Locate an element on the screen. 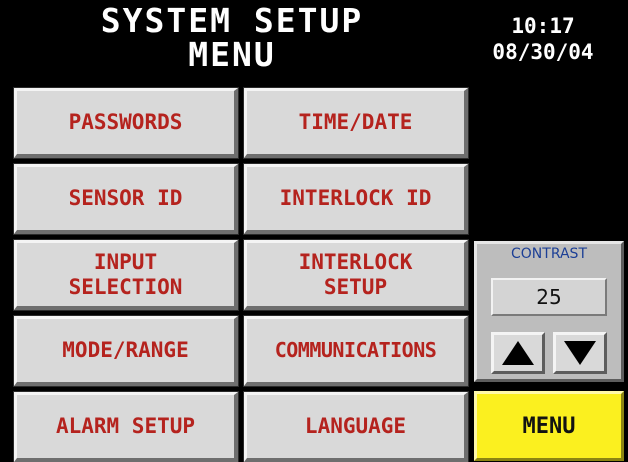 This screenshot has width=628, height=462. arrow-down-icon is located at coordinates (580, 353).